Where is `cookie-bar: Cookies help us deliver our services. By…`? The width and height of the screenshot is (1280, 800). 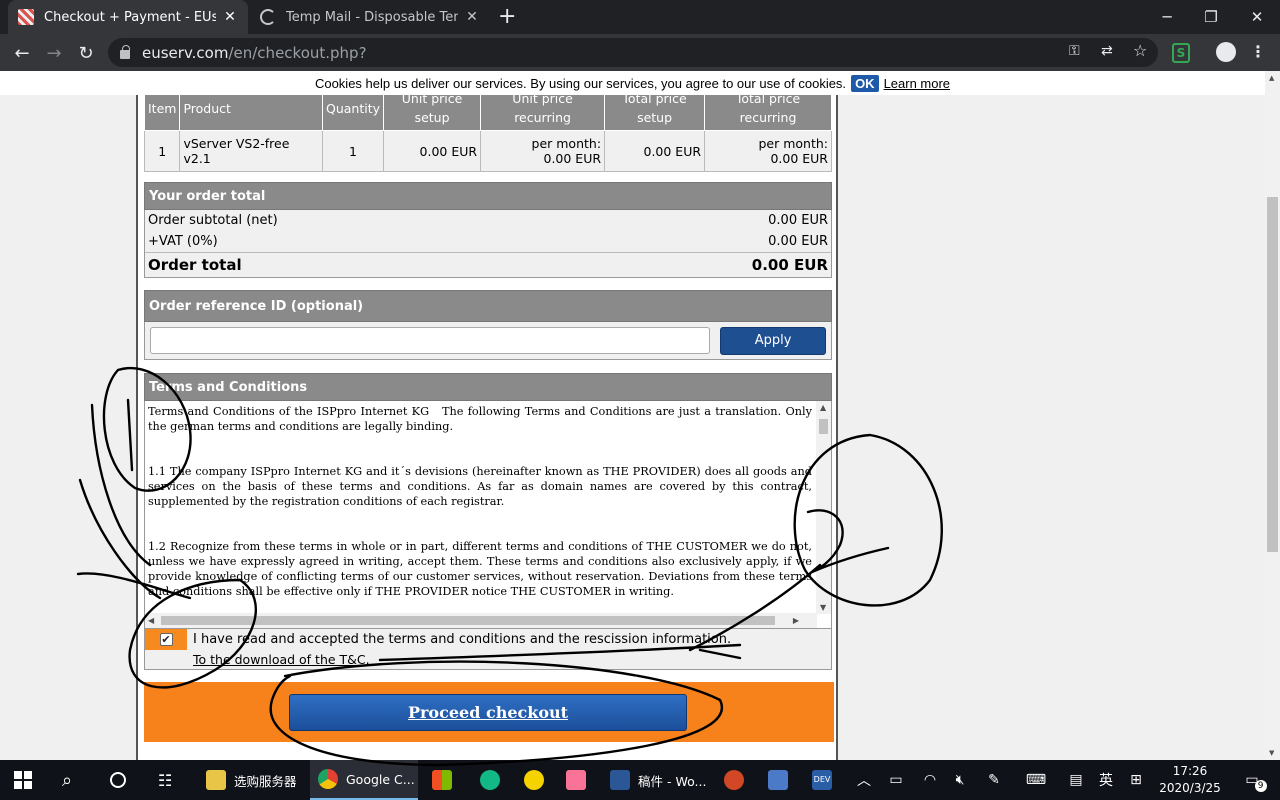 cookie-bar: Cookies help us deliver our services. By… is located at coordinates (632, 83).